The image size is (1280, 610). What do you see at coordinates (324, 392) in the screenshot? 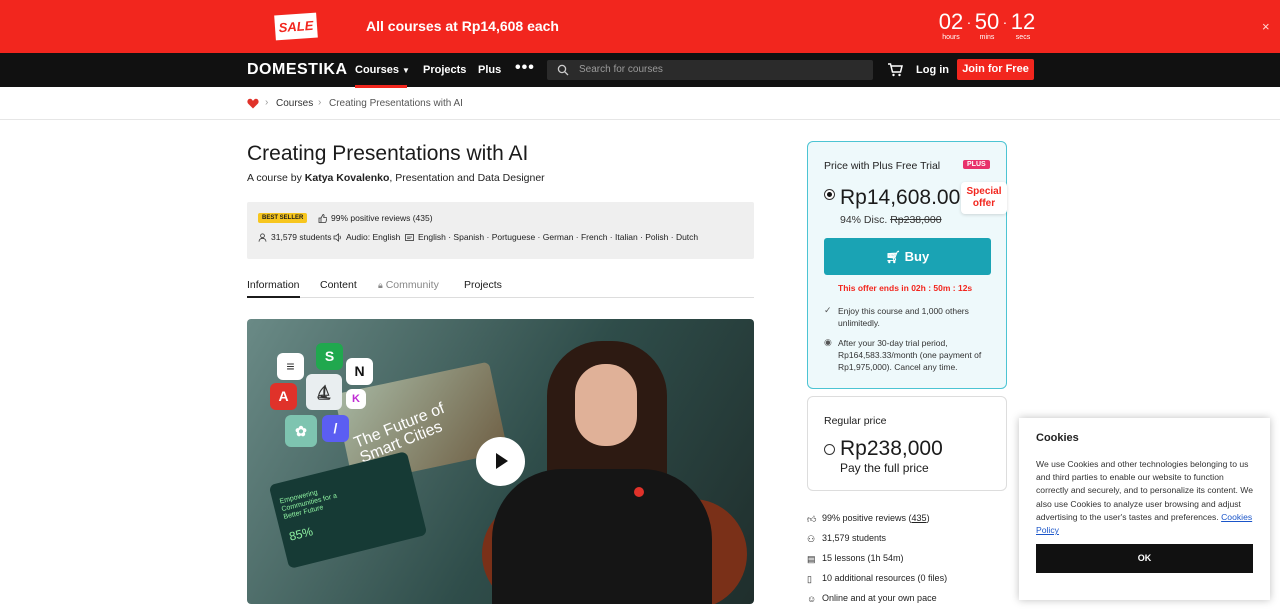
I see `app-figure-icon: ⛵︎` at bounding box center [324, 392].